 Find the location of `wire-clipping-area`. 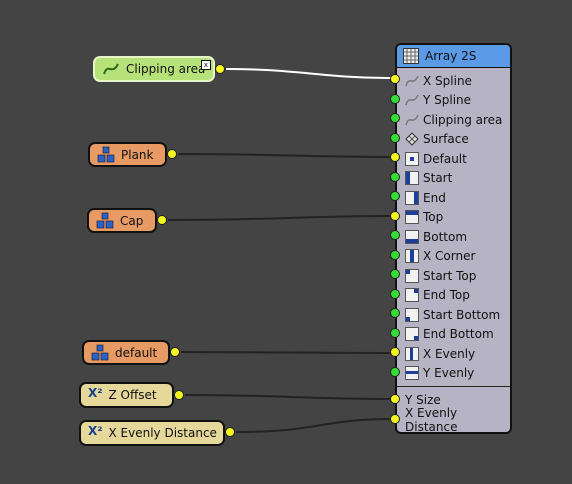

wire-clipping-area is located at coordinates (310, 73).